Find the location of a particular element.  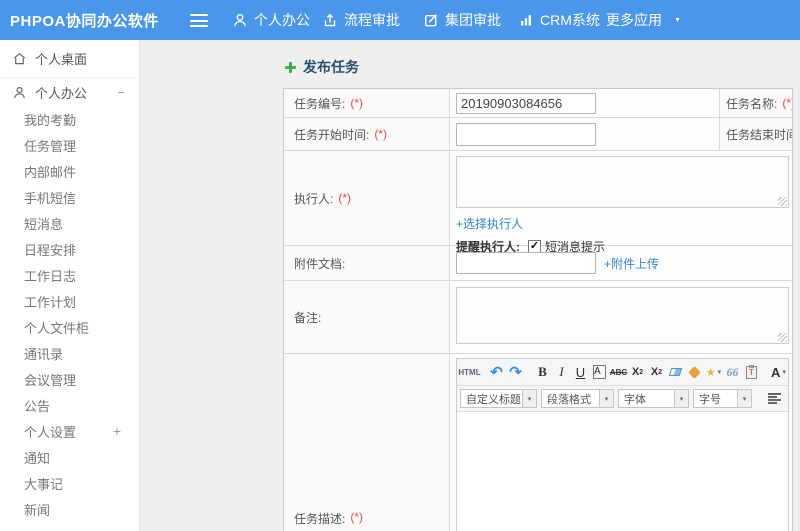

start-time-label: 任务开始时间: (*) is located at coordinates (367, 134).